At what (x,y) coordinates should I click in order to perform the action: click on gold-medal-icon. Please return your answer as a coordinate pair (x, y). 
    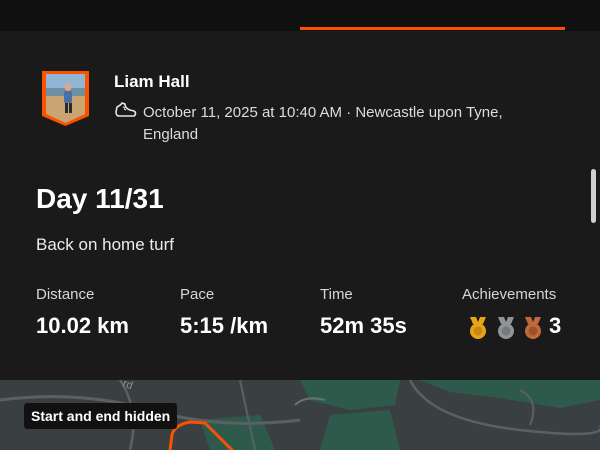
    Looking at the image, I should click on (478, 328).